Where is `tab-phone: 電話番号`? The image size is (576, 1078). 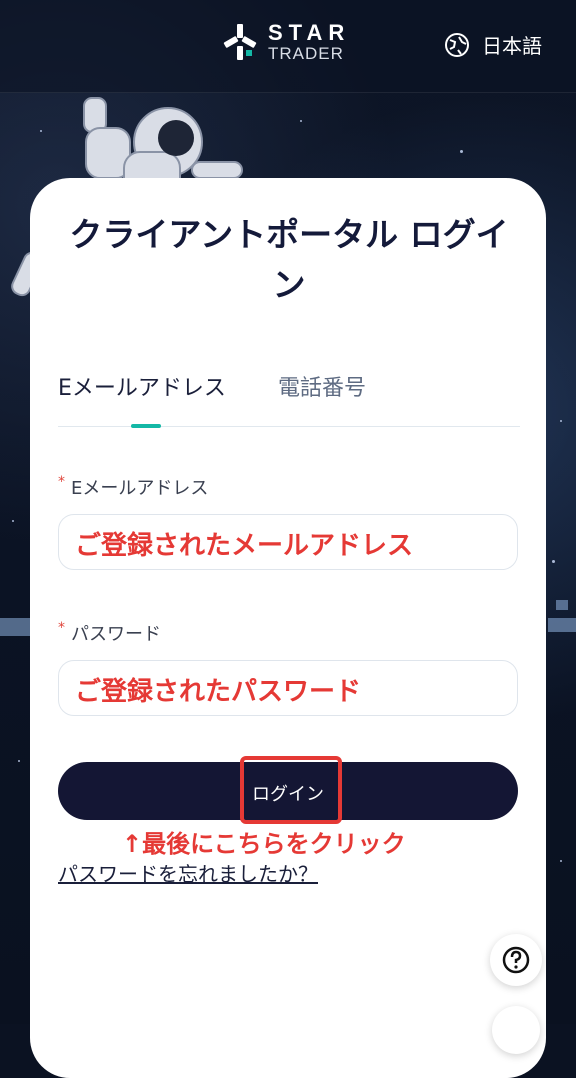 tab-phone: 電話番号 is located at coordinates (322, 386).